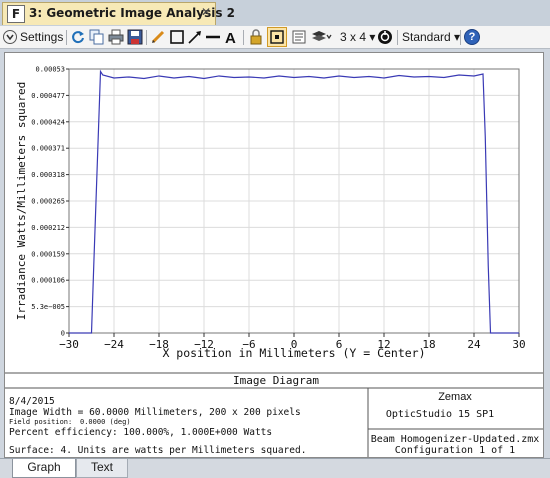 This screenshot has width=550, height=478. I want to click on print-icon, so click(116, 37).